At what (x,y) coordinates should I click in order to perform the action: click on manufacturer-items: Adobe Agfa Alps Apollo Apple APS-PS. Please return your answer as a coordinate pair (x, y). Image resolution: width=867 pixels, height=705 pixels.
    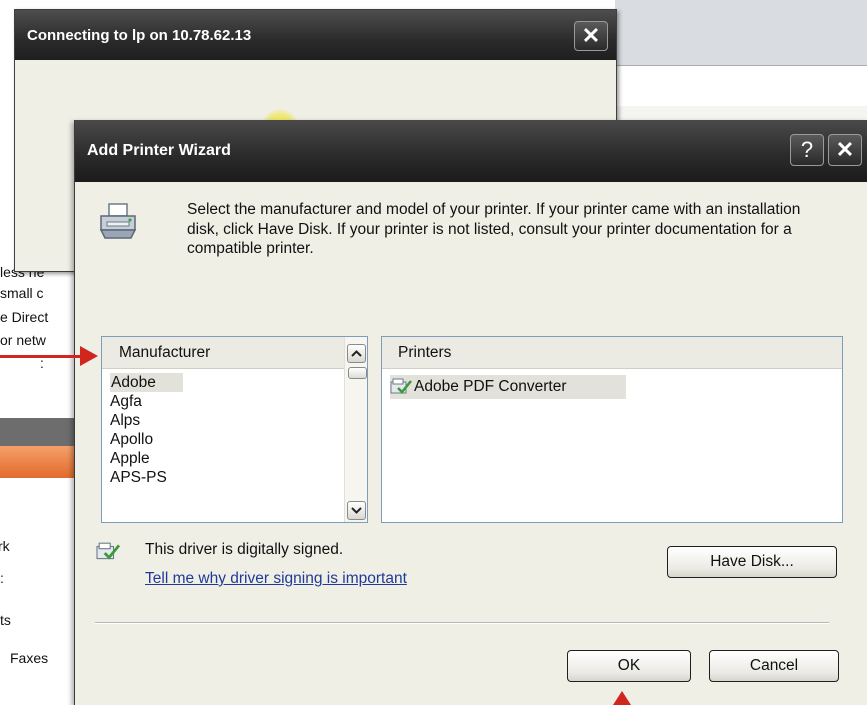
    Looking at the image, I should click on (225, 430).